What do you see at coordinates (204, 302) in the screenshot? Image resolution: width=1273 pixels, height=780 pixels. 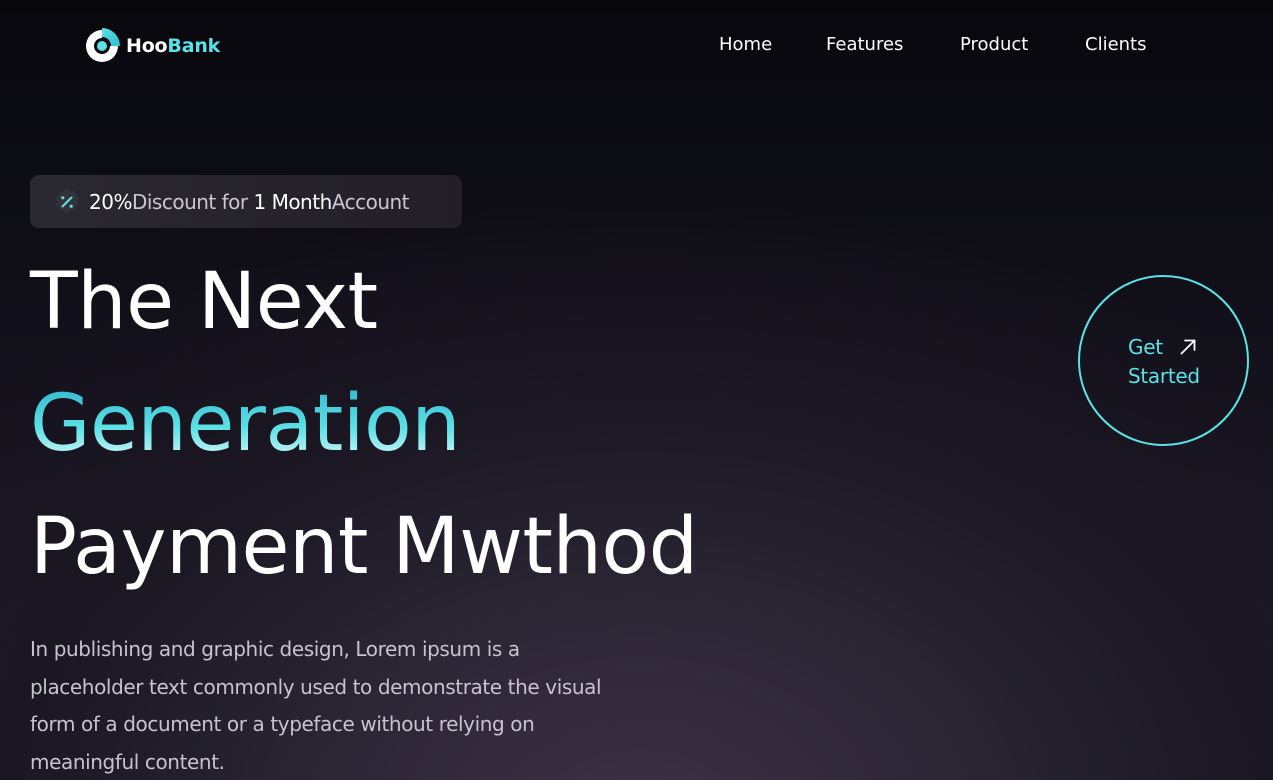 I see `hero-title-line-1: The Next` at bounding box center [204, 302].